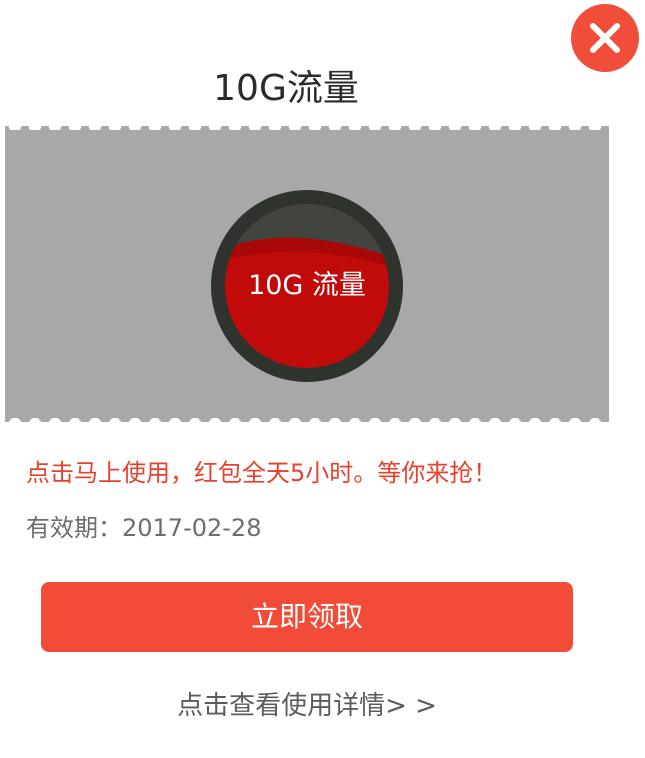 The height and width of the screenshot is (758, 645). I want to click on promo-message: 点击马上使用，红包全天5小时。等你来抢！, so click(262, 473).